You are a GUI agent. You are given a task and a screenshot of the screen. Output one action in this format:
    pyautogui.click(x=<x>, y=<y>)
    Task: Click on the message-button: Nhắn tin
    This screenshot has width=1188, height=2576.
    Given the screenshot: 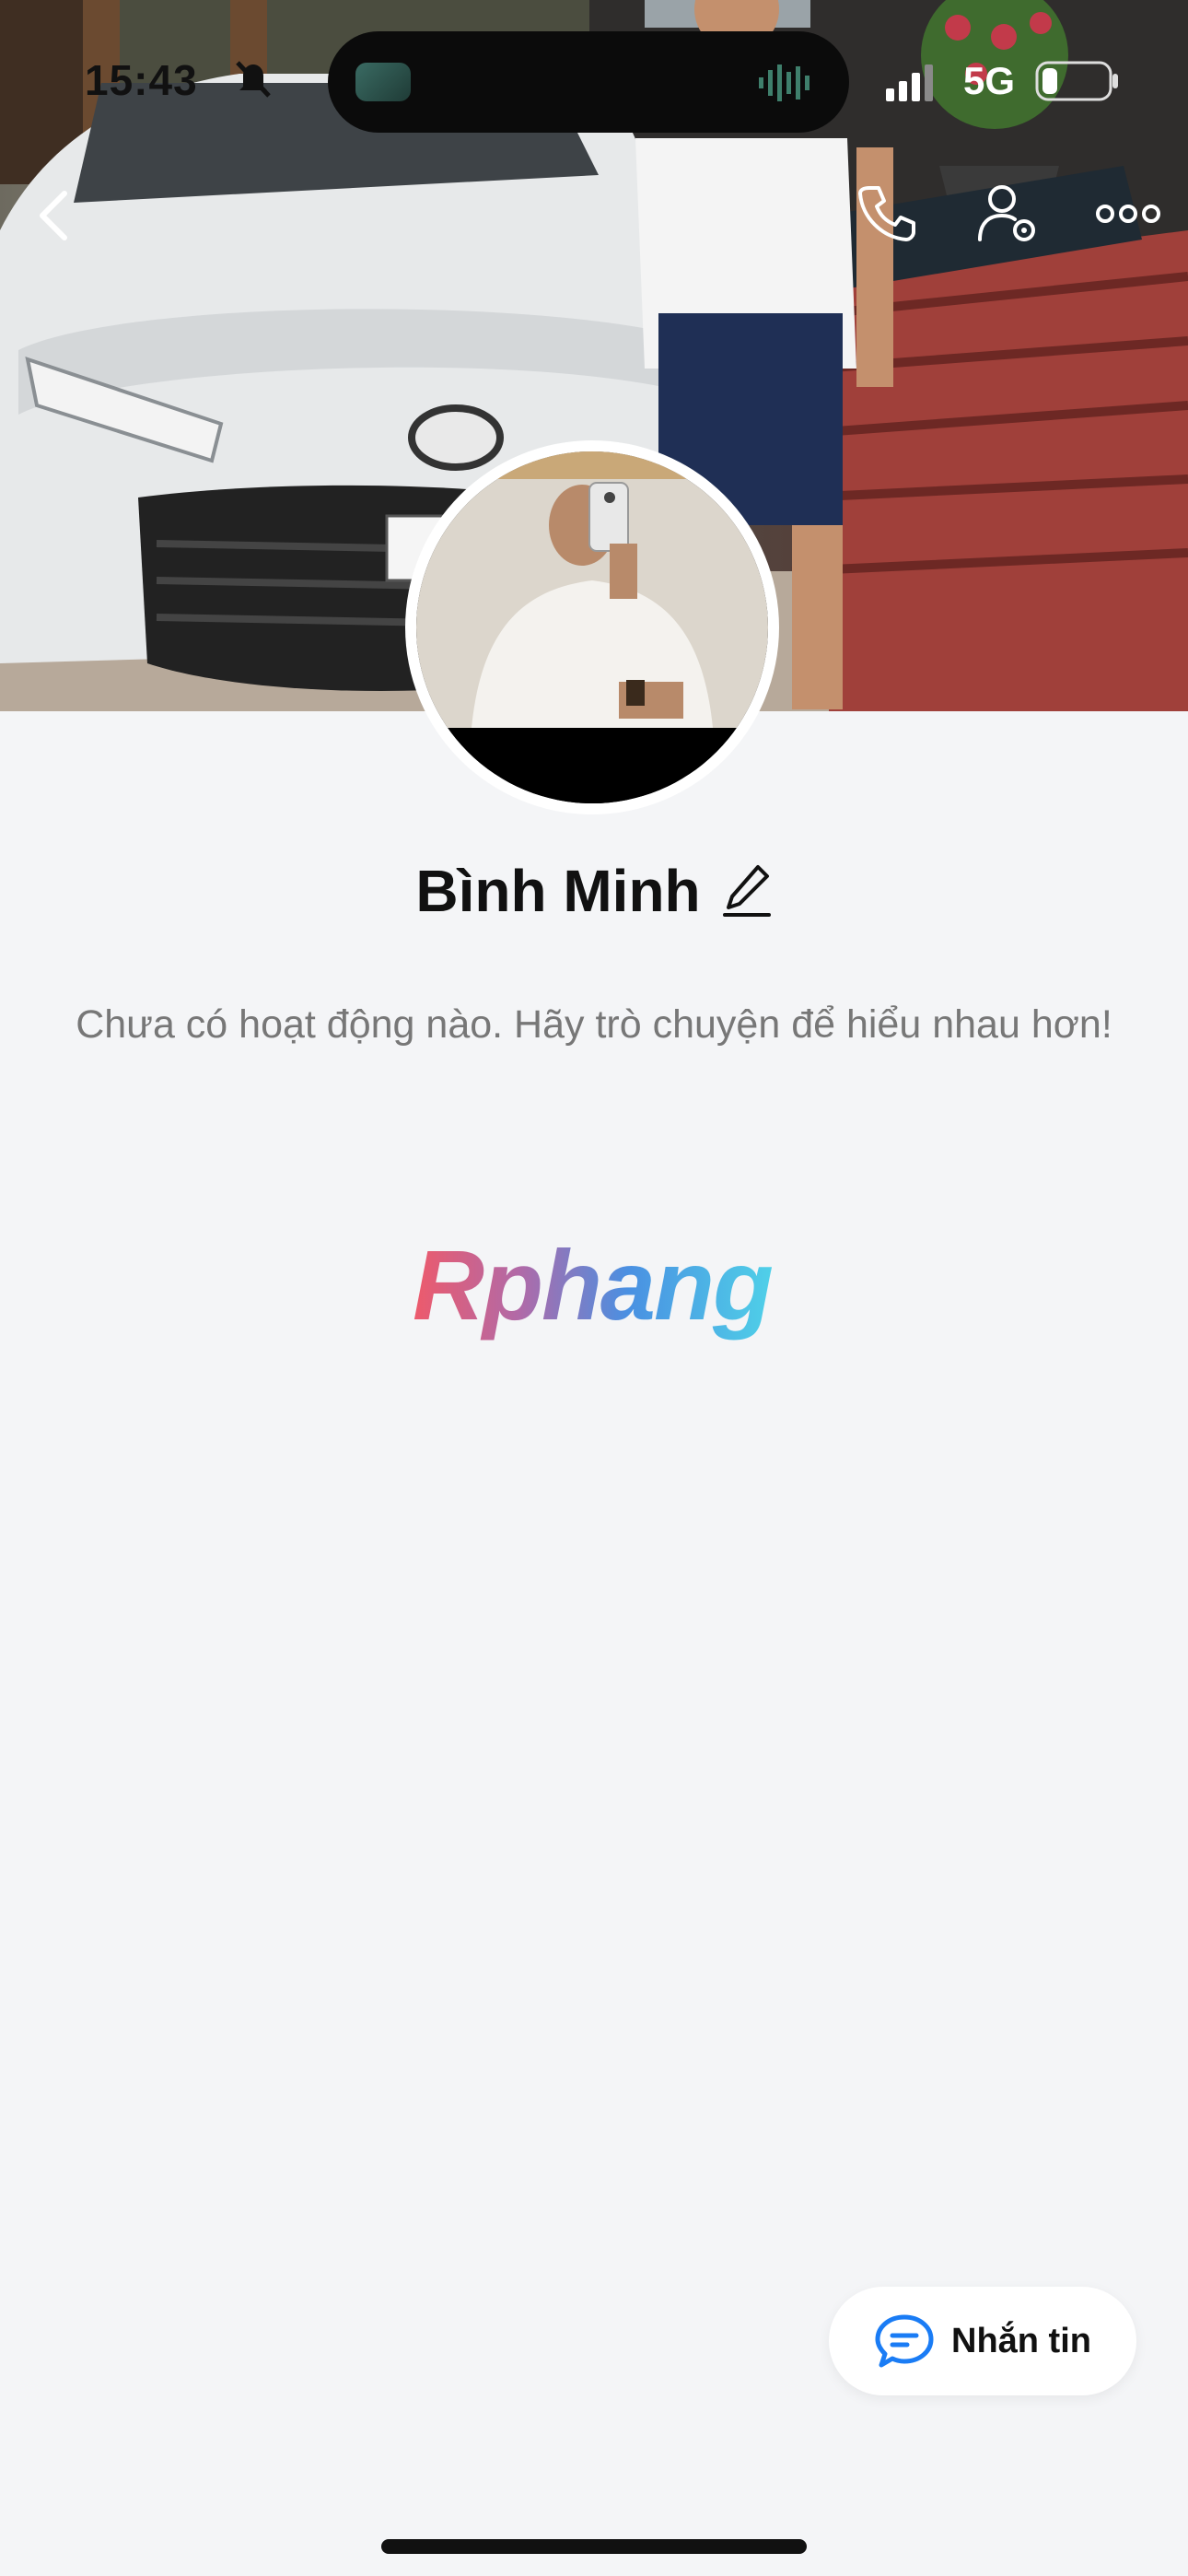 What is the action you would take?
    pyautogui.click(x=982, y=2341)
    